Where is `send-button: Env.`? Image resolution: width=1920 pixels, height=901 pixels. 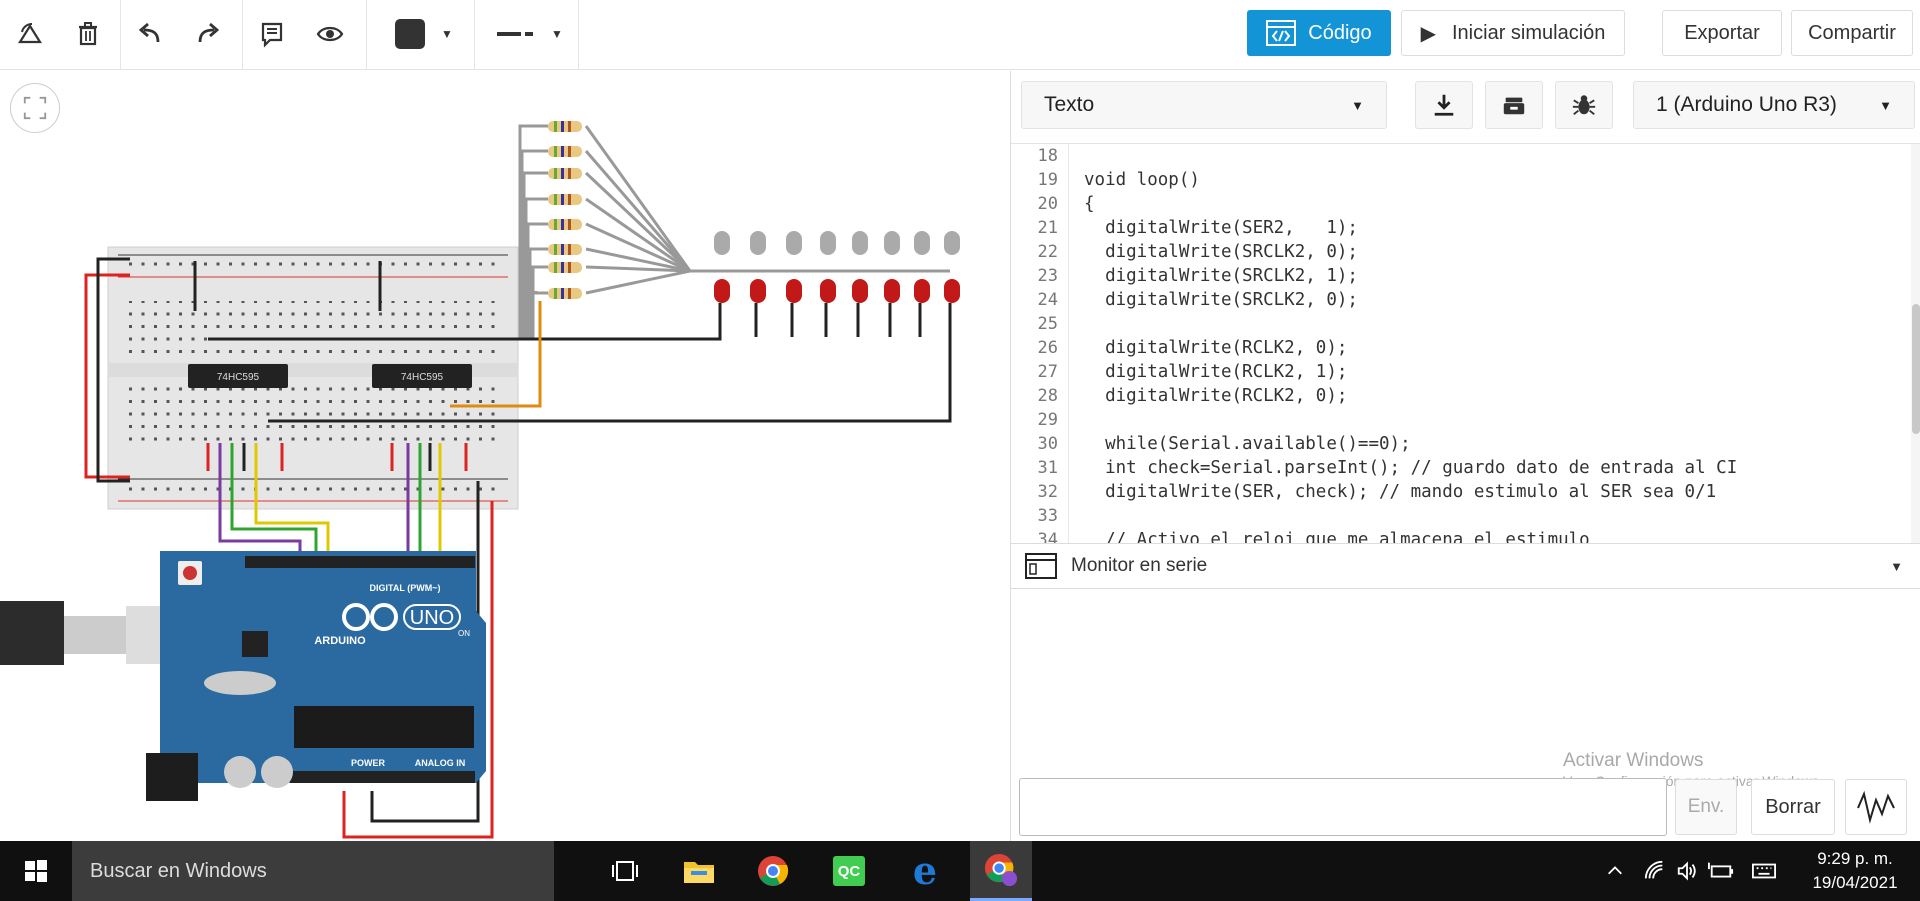 send-button: Env. is located at coordinates (1706, 807).